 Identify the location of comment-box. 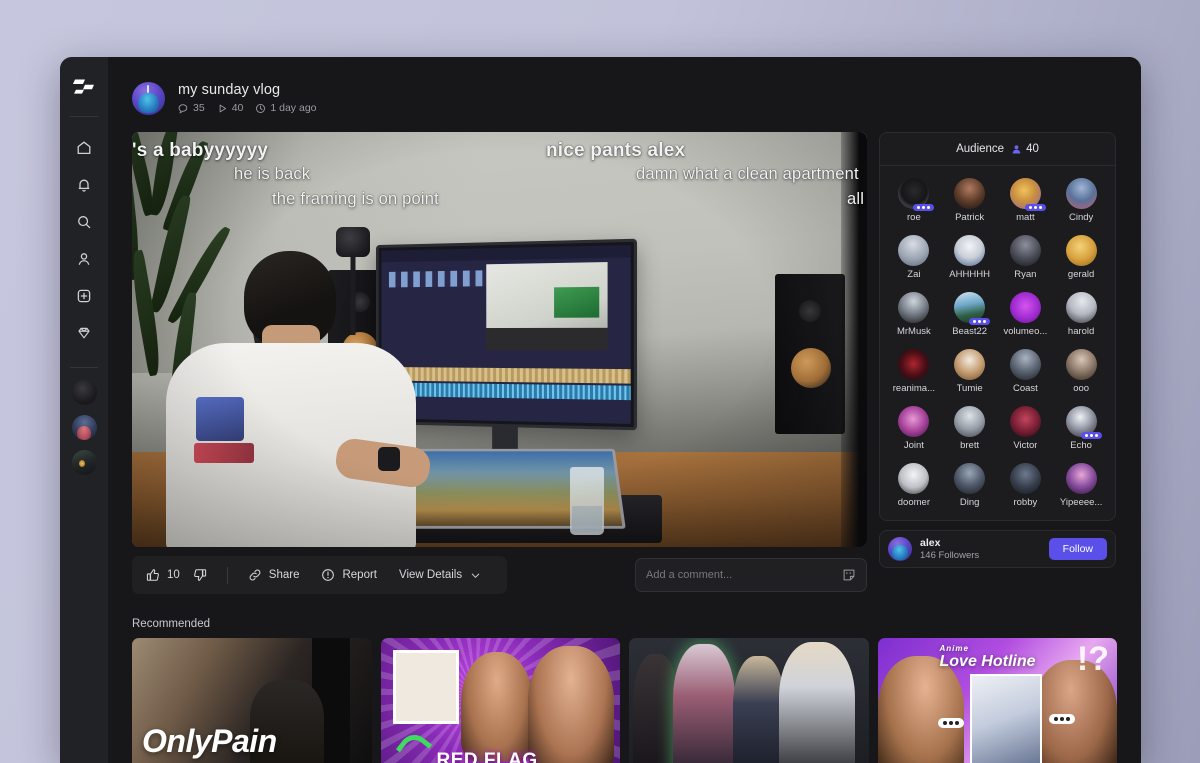
(751, 575).